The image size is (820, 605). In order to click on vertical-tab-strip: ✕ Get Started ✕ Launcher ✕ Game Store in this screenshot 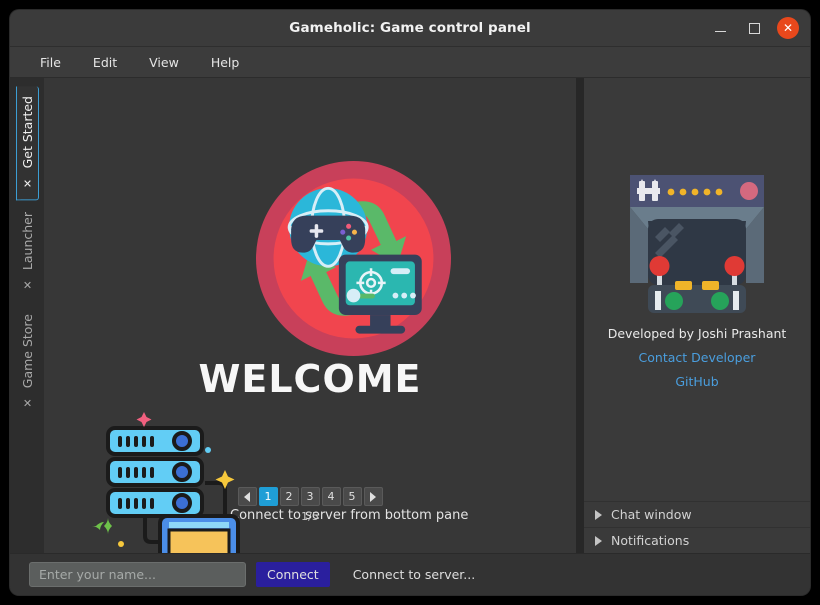, I will do `click(27, 315)`.